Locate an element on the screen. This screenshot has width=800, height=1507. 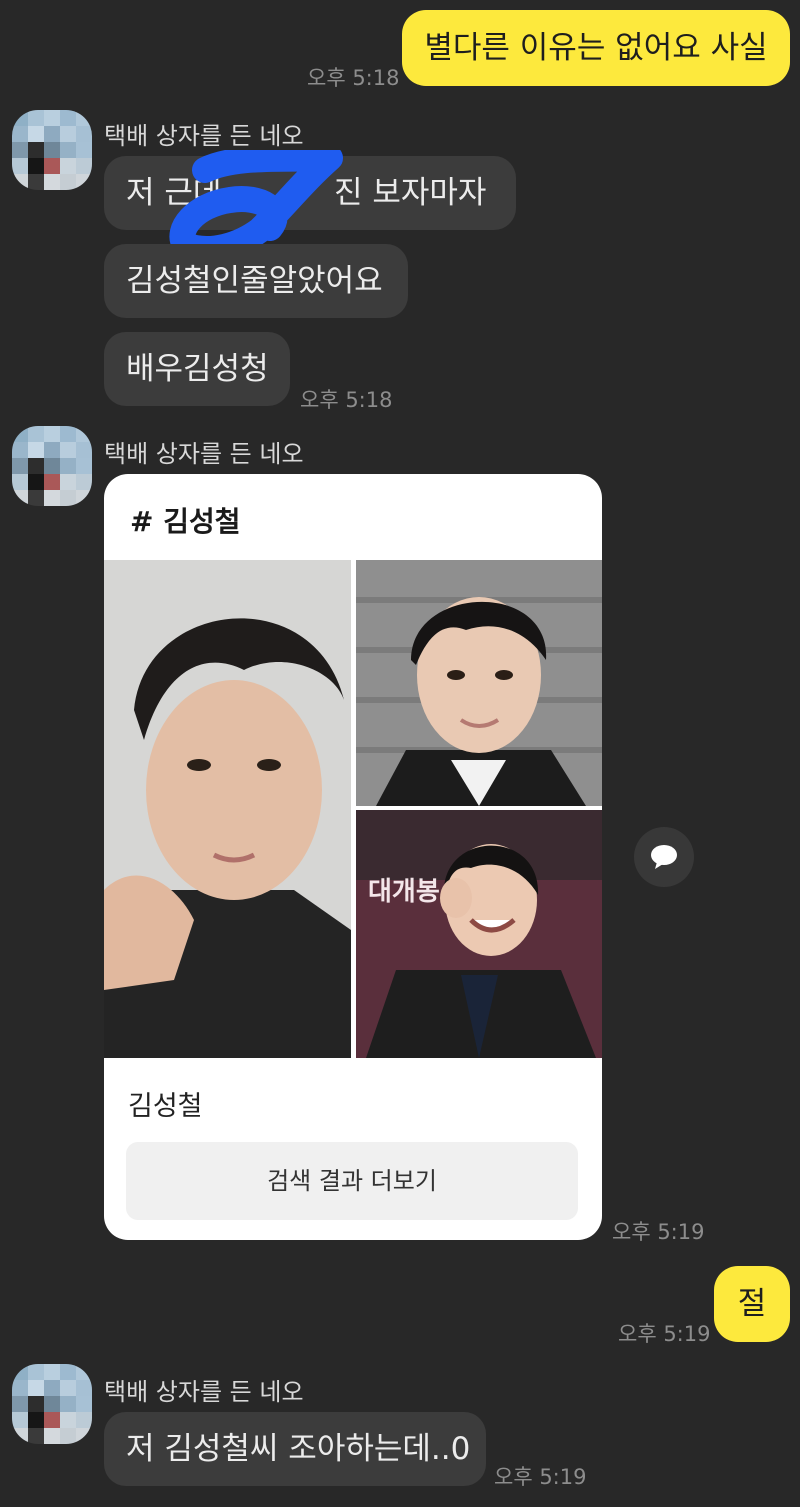
profile-photo-top is located at coordinates (479, 683).